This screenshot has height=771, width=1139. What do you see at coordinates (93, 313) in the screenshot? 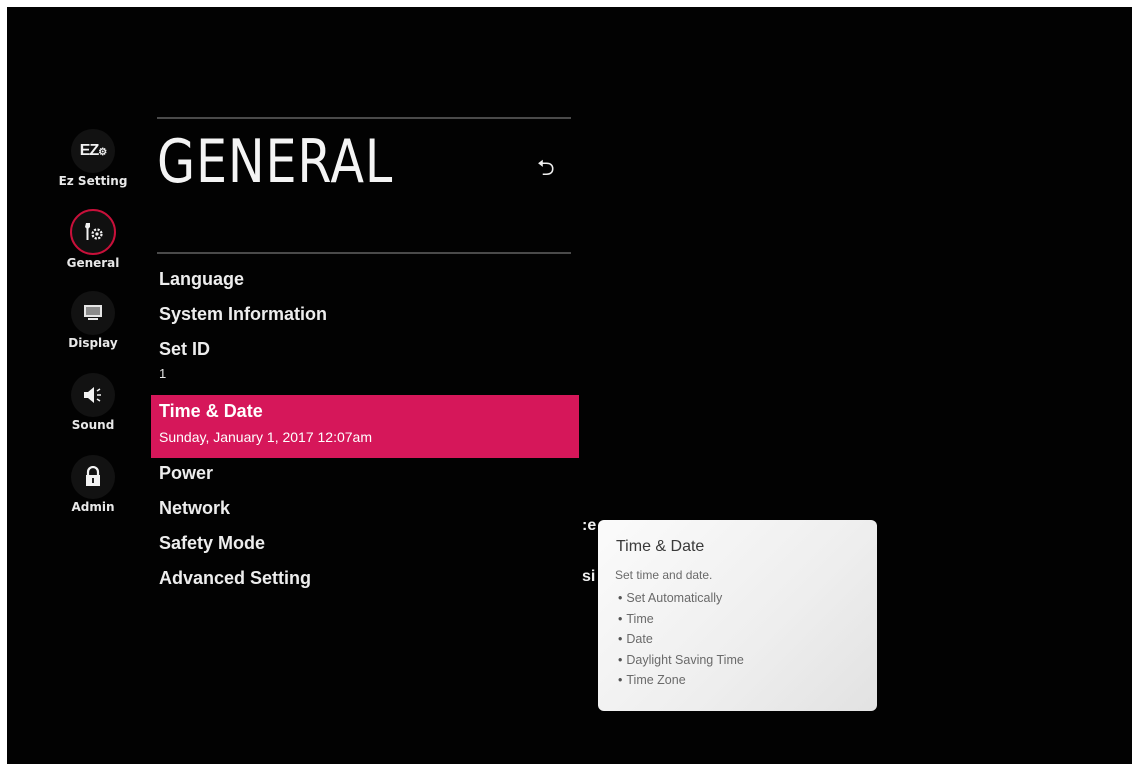
I see `display-icon` at bounding box center [93, 313].